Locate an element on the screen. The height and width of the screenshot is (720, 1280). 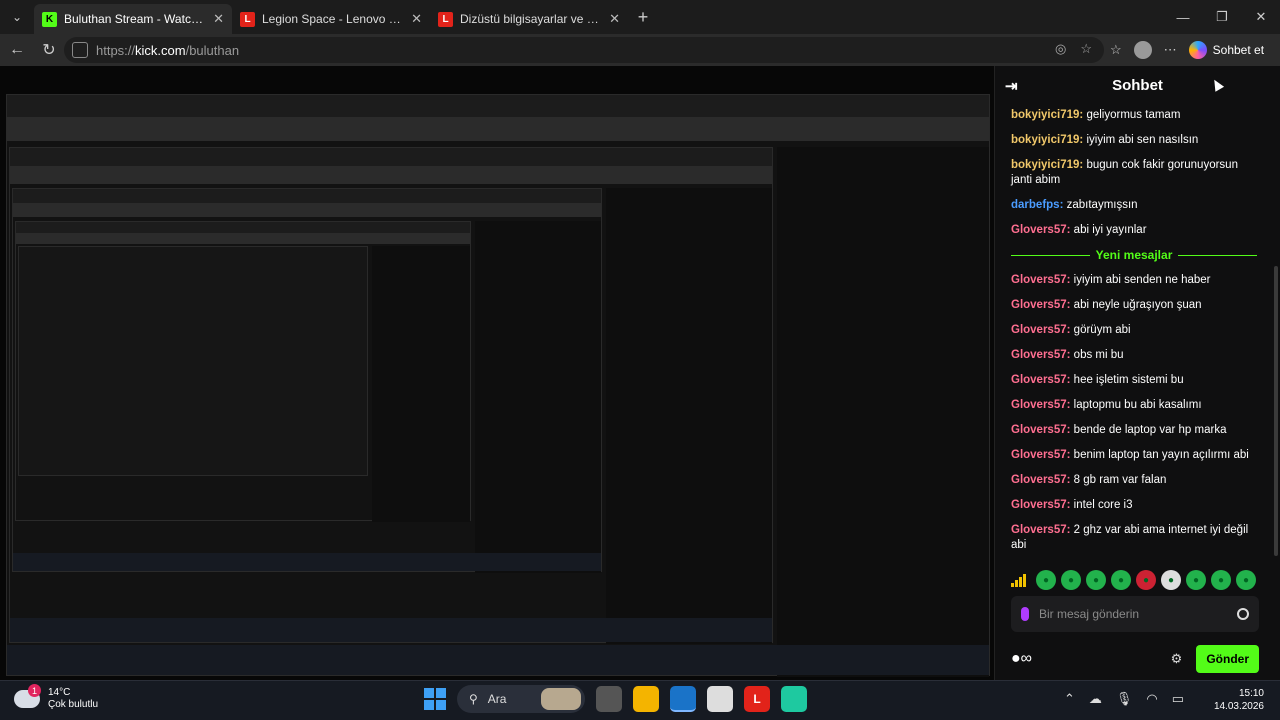
address-bar: https://kick.com/buluthan ◎ ☆ is located at coordinates (584, 50).